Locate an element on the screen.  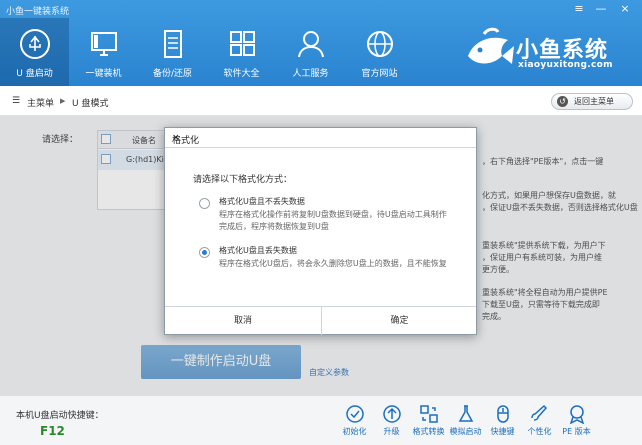
breadcrumb-current: U 盘模式 is located at coordinates (90, 104).